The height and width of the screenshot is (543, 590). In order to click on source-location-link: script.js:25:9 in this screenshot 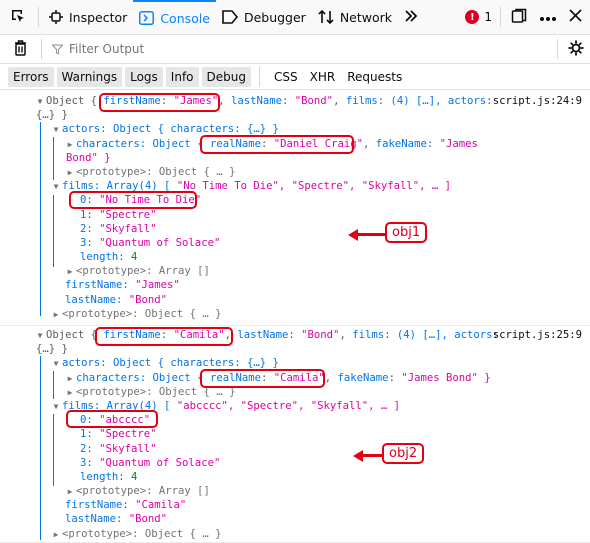, I will do `click(537, 335)`.